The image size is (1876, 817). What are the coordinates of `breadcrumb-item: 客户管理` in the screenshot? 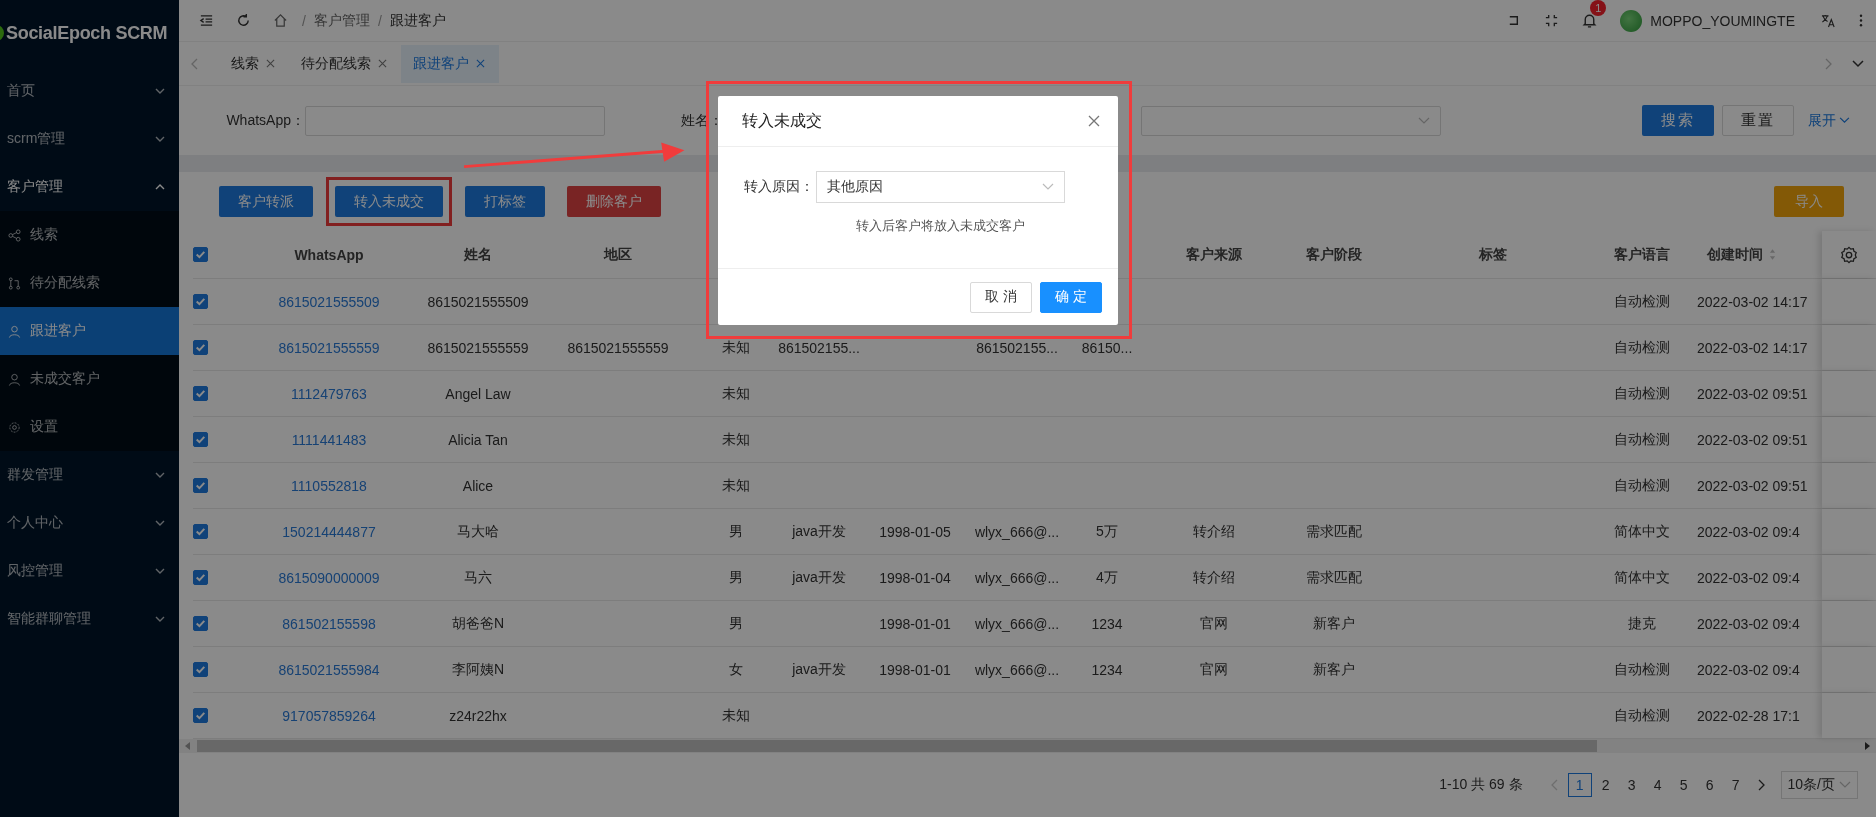 It's located at (341, 20).